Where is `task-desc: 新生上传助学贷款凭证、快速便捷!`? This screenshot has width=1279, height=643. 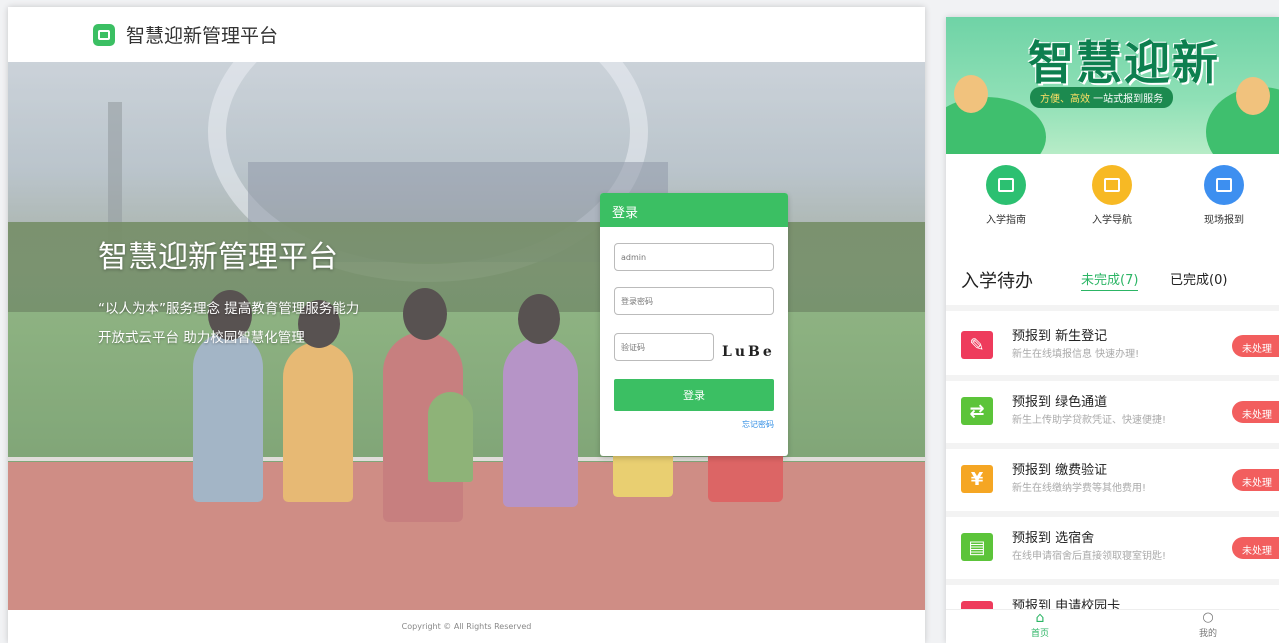
task-desc: 新生上传助学贷款凭证、快速便捷! is located at coordinates (1089, 420).